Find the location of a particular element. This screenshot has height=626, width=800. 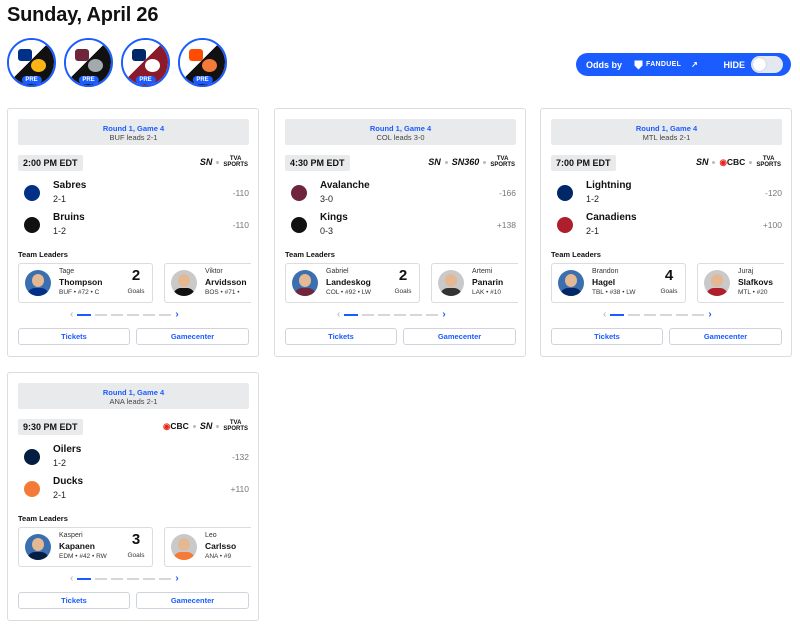

pregame-badge: PRE is located at coordinates (145, 80).